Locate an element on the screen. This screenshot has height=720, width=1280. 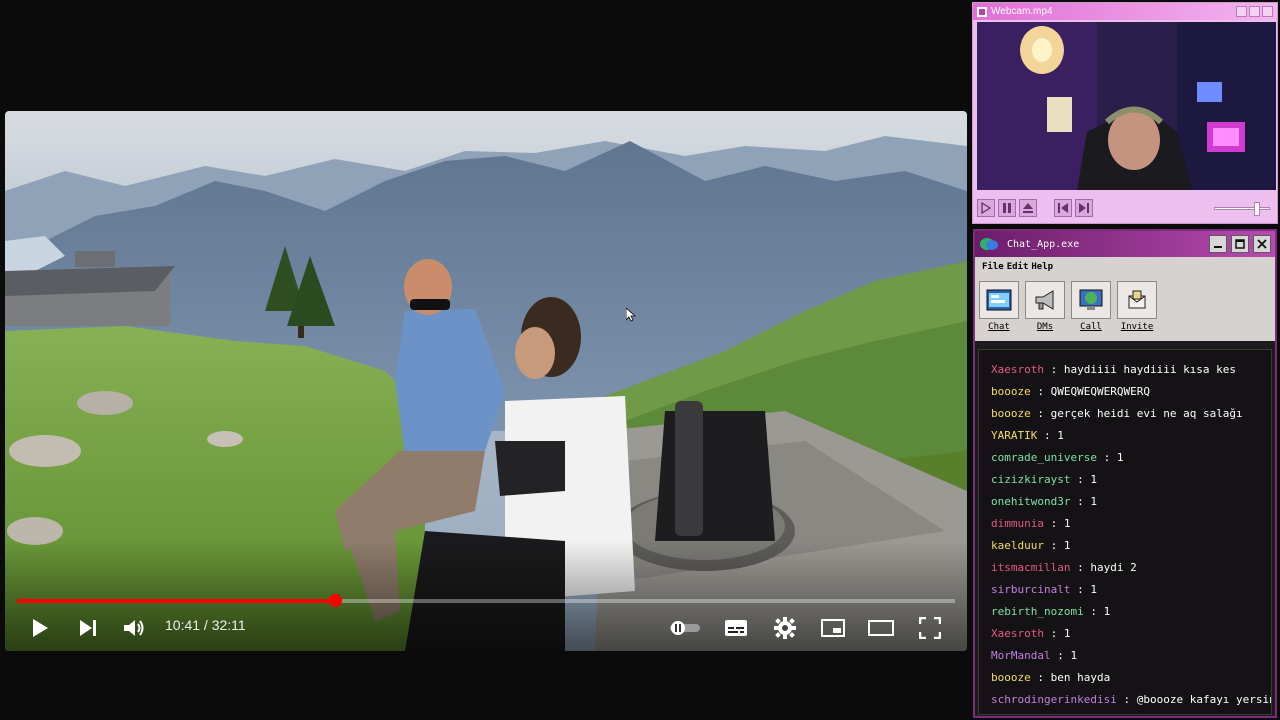
theater-mode-button is located at coordinates (881, 628).